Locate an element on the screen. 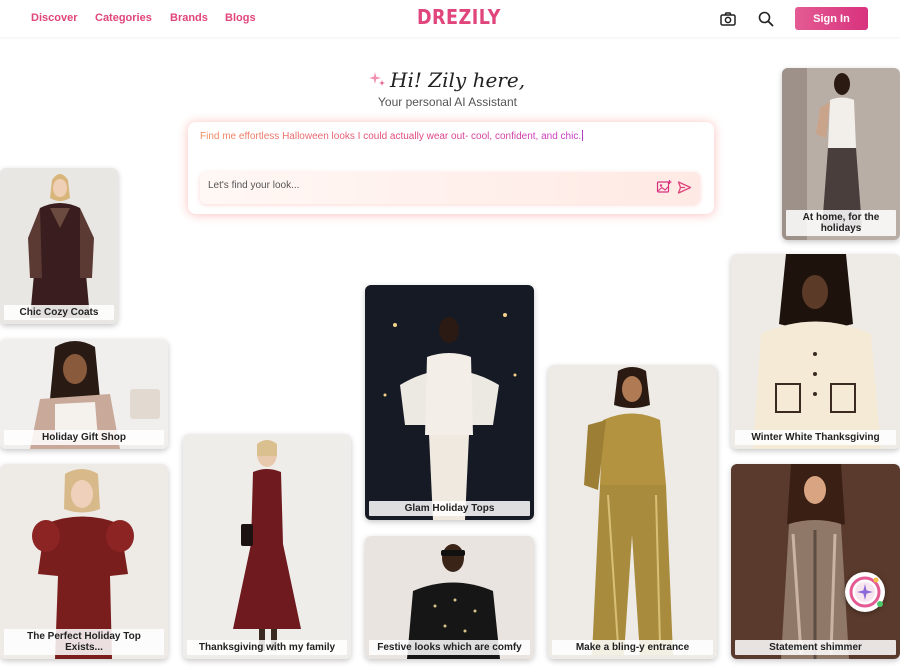  coat-photo is located at coordinates (59, 246).